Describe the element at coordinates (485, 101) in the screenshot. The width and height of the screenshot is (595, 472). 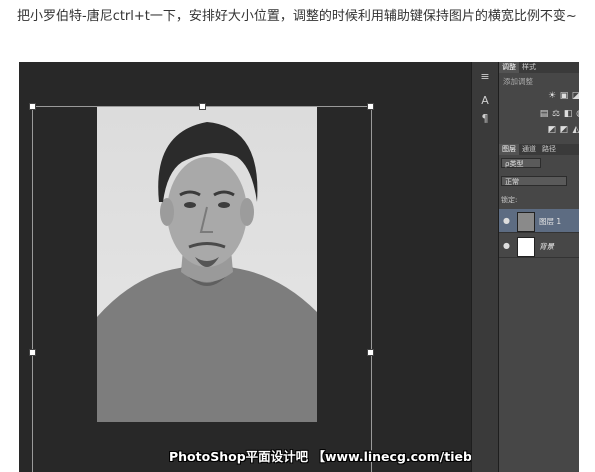
I see `character-icon: A` at that location.